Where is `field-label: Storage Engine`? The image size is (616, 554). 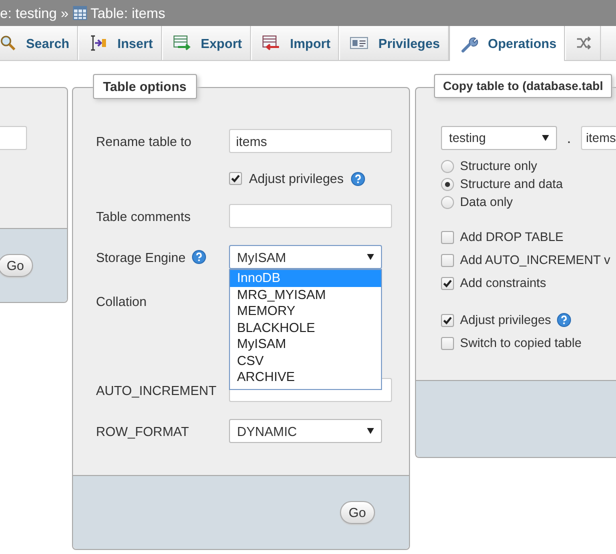
field-label: Storage Engine is located at coordinates (141, 257).